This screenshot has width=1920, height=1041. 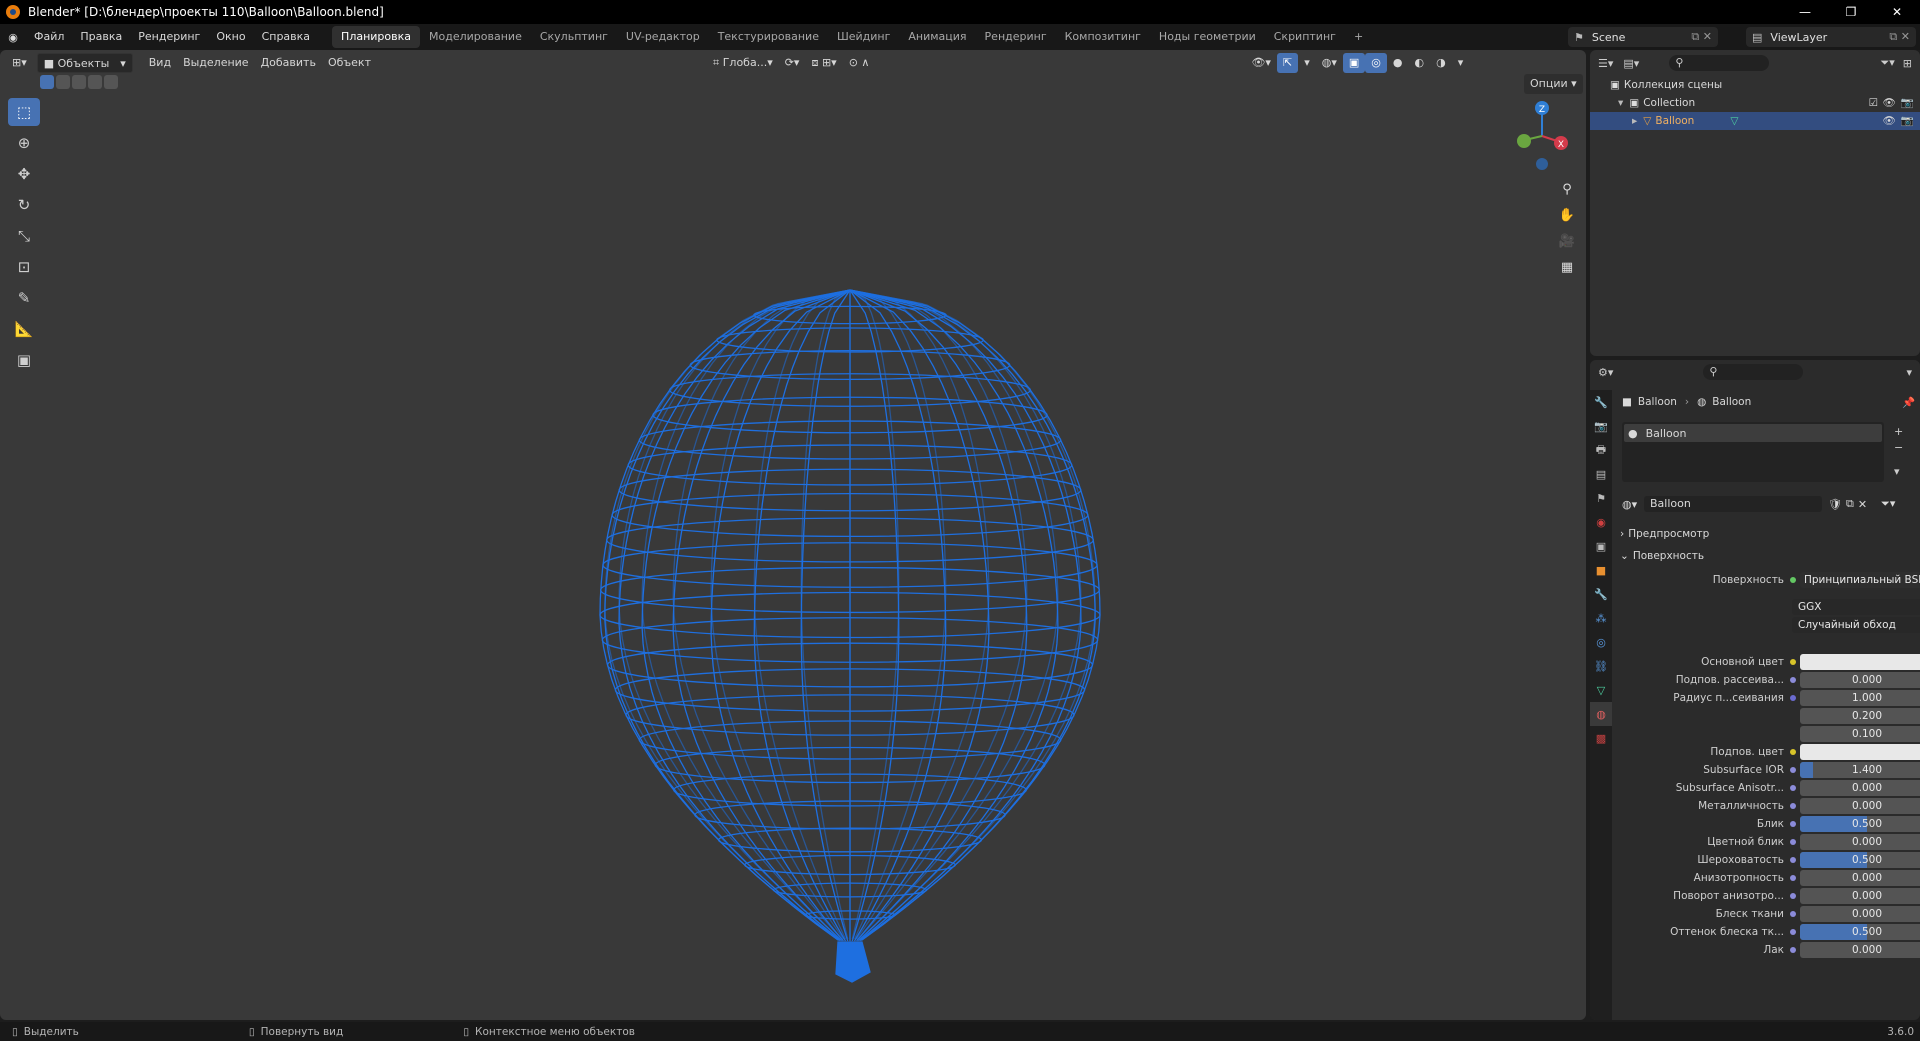 What do you see at coordinates (1419, 63) in the screenshot?
I see `shading-material-icon: ◐` at bounding box center [1419, 63].